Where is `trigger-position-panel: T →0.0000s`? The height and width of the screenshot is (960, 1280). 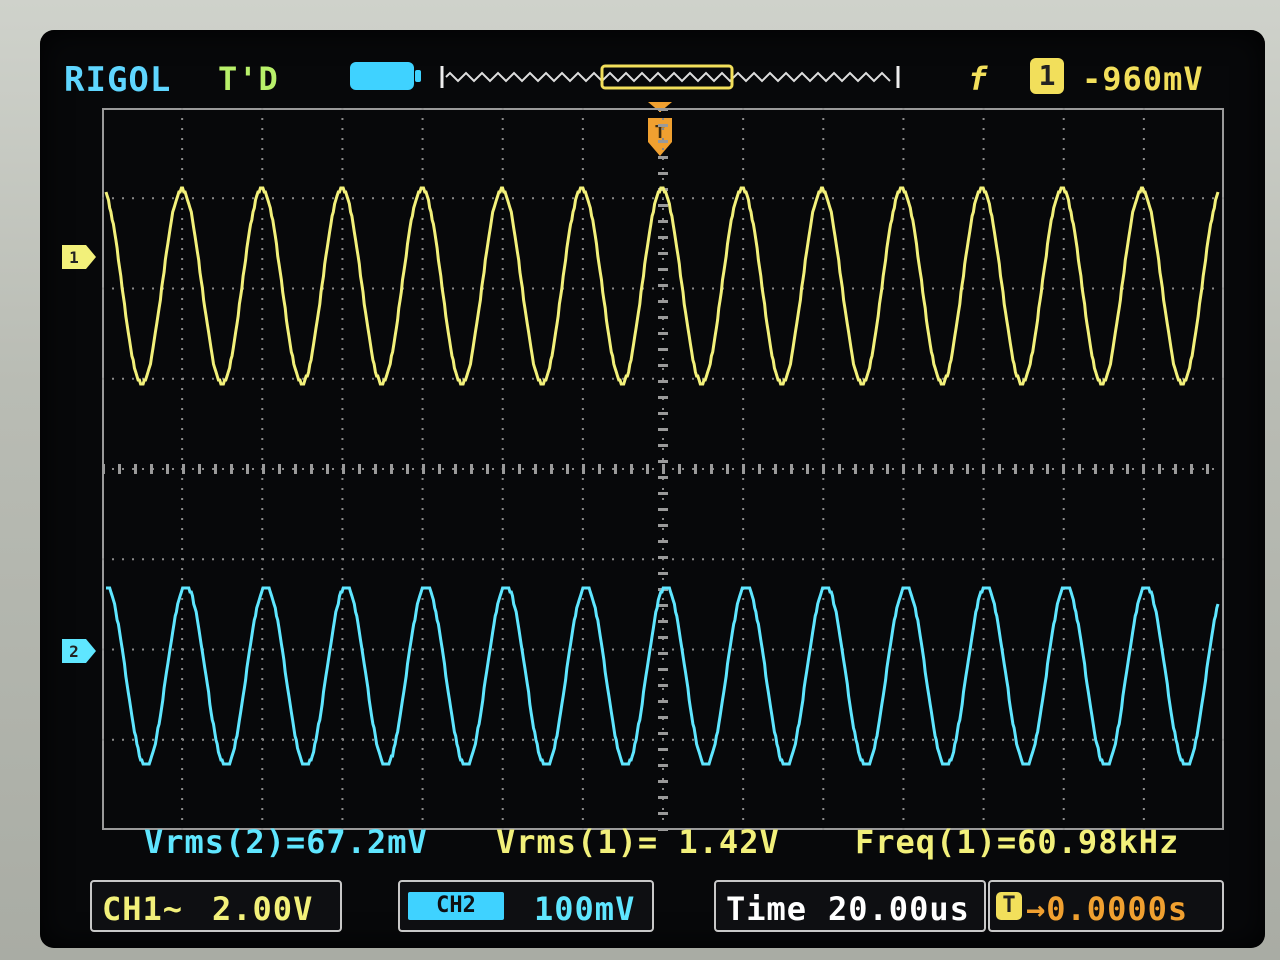
trigger-position-panel: T →0.0000s is located at coordinates (1106, 906).